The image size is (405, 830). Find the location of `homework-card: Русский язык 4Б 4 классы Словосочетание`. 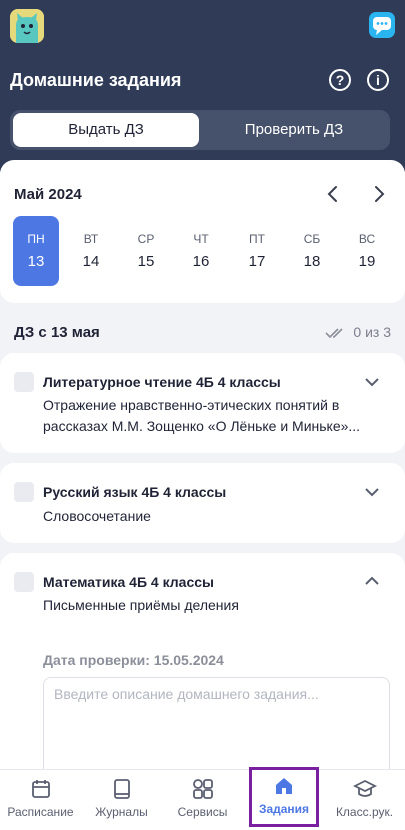

homework-card: Русский язык 4Б 4 классы Словосочетание is located at coordinates (202, 503).